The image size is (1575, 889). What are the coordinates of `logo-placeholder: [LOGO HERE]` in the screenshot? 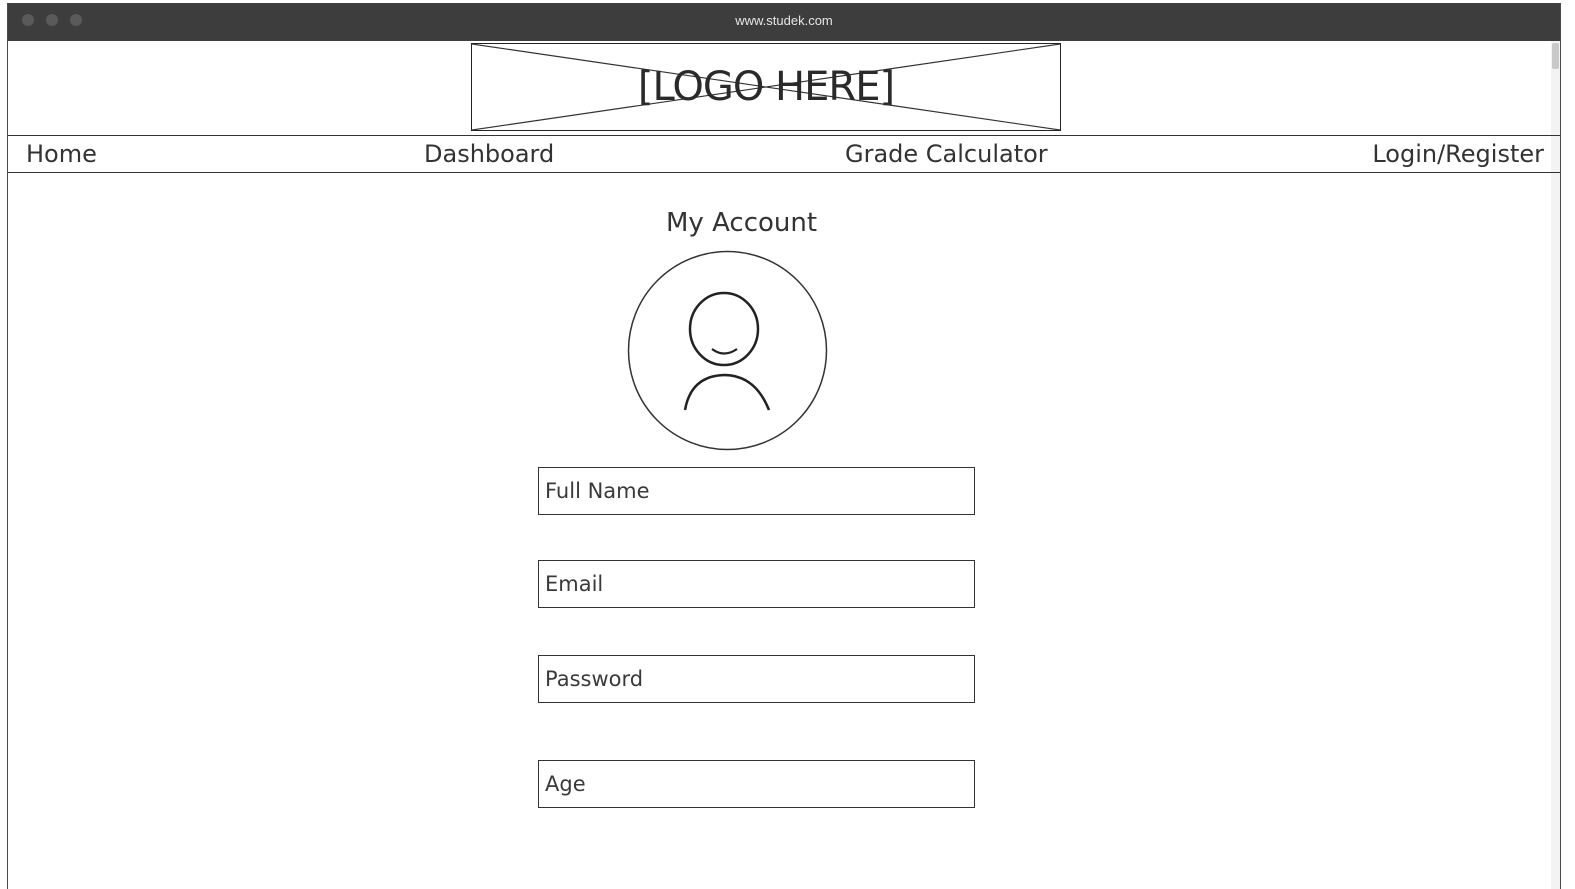 It's located at (766, 87).